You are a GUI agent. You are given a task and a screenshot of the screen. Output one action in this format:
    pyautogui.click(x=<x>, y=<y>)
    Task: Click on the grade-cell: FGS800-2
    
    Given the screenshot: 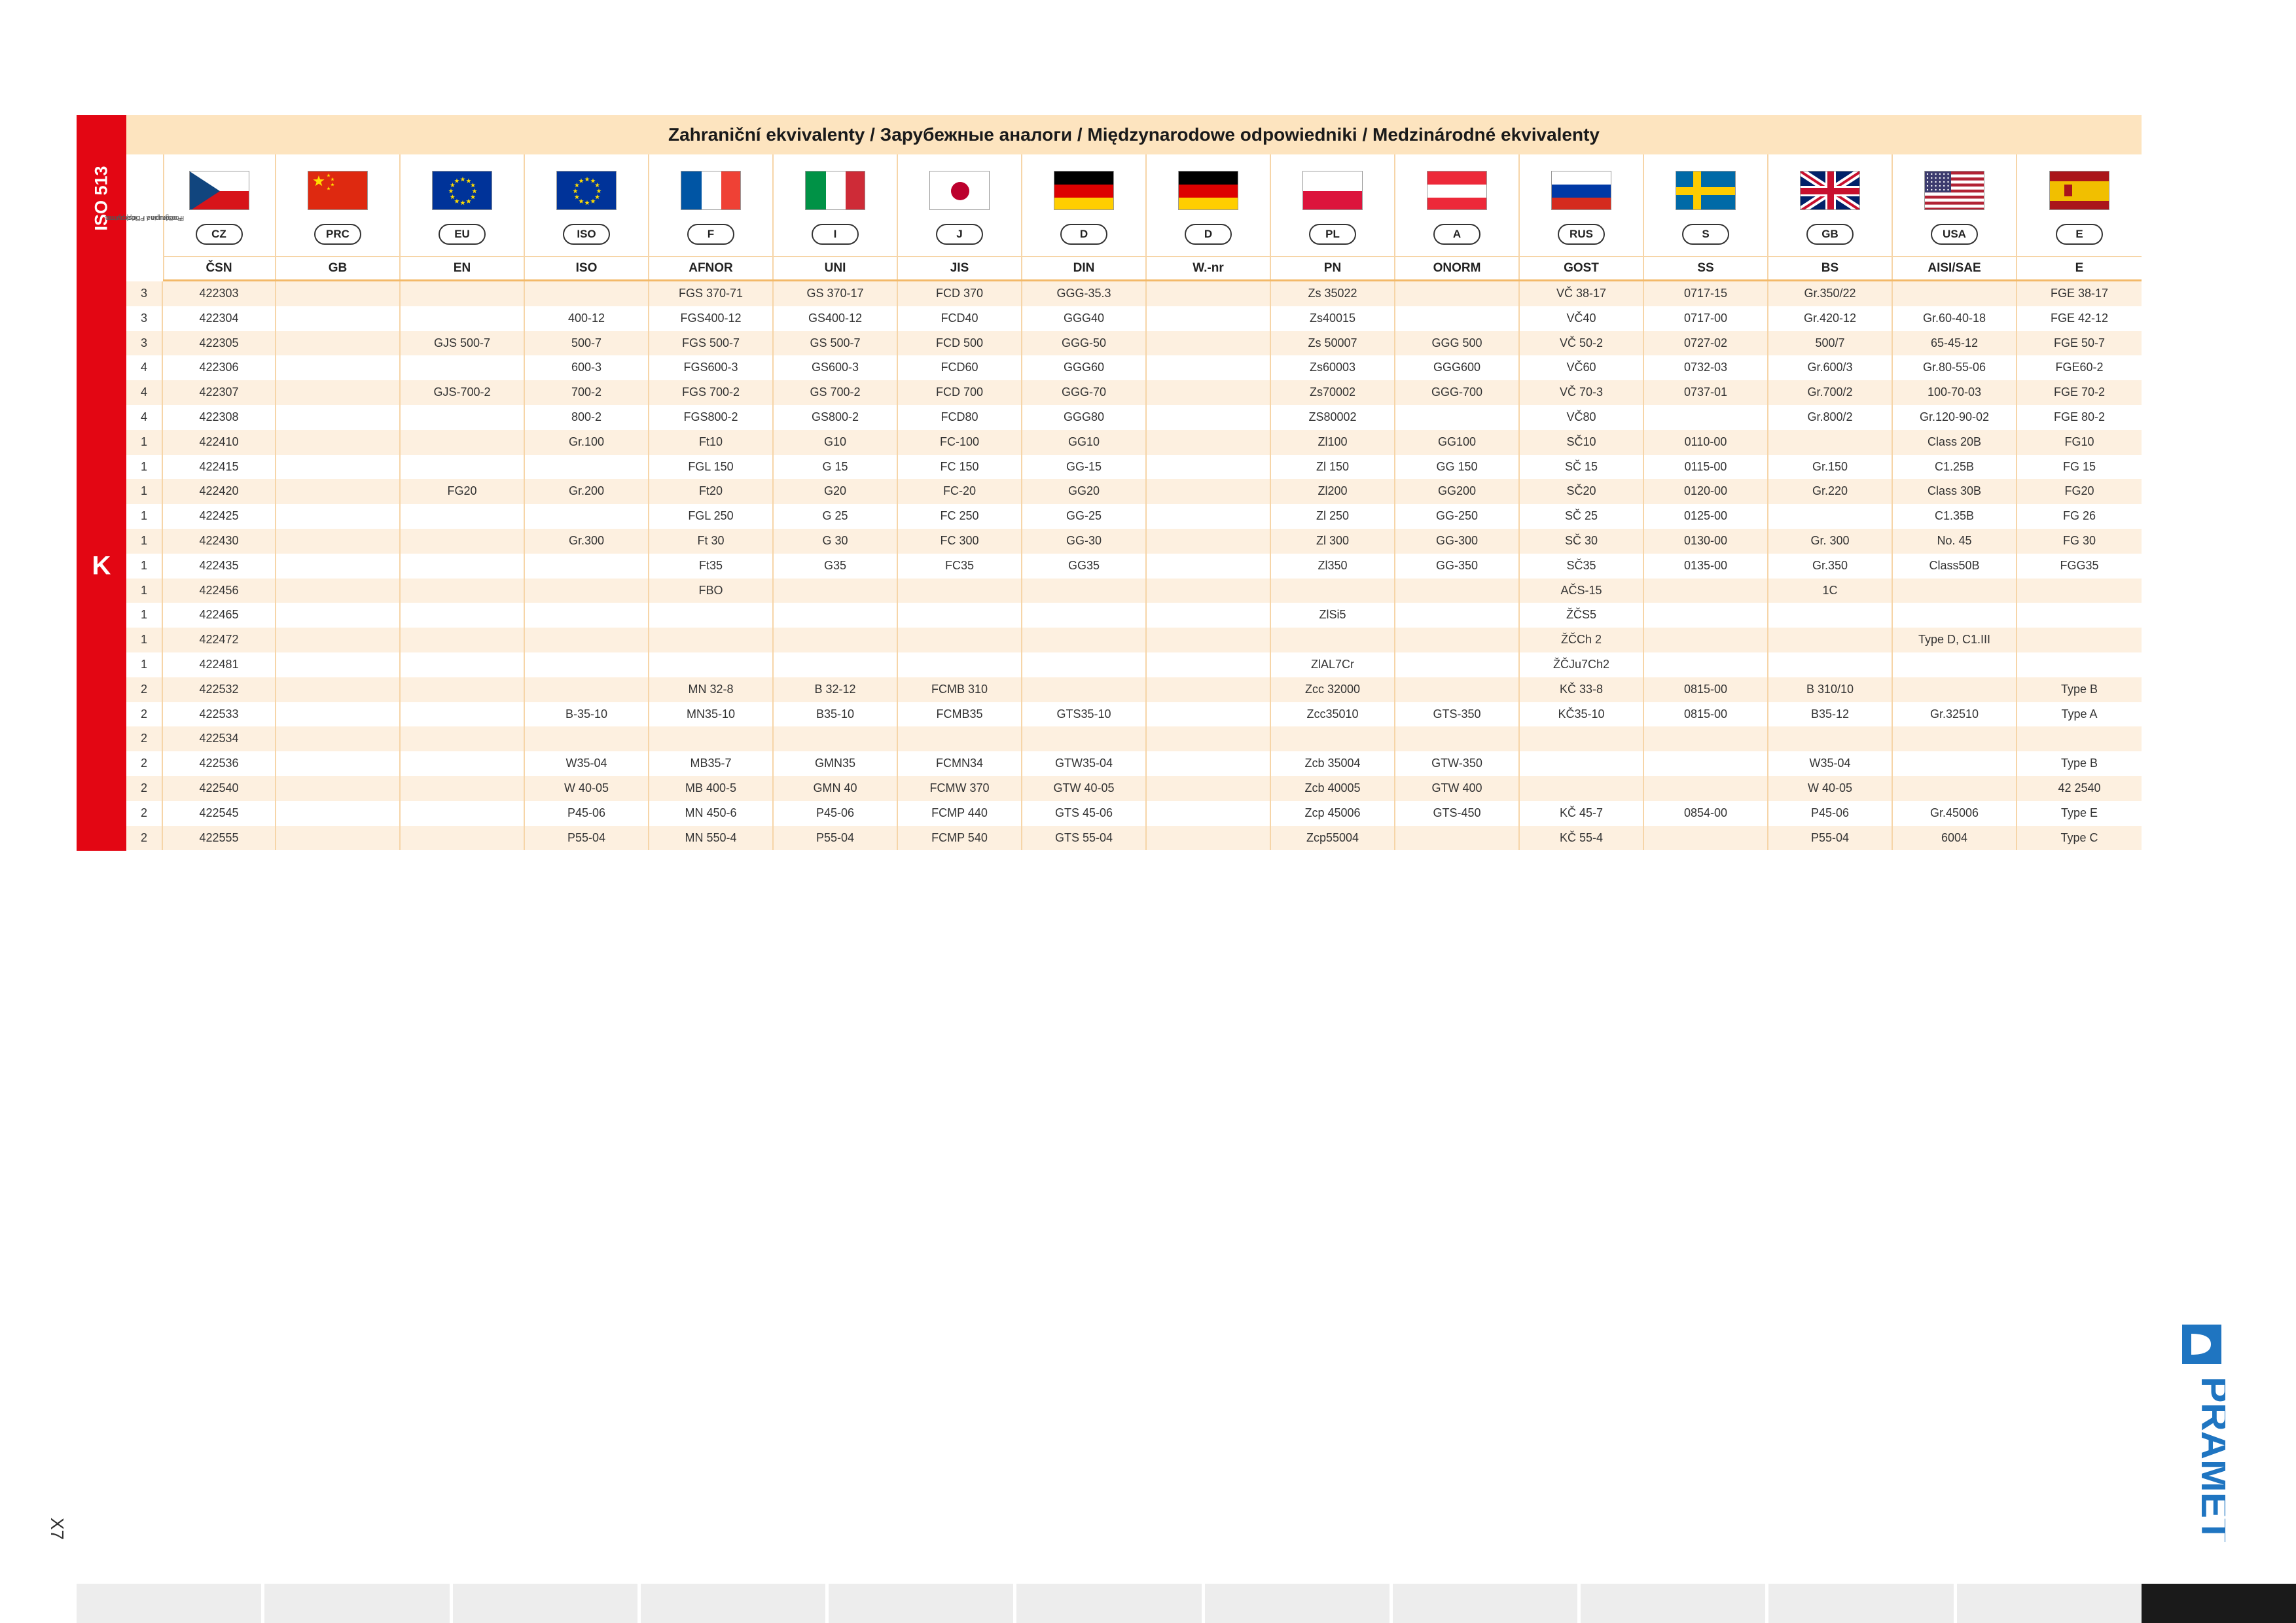 What is the action you would take?
    pyautogui.click(x=711, y=417)
    